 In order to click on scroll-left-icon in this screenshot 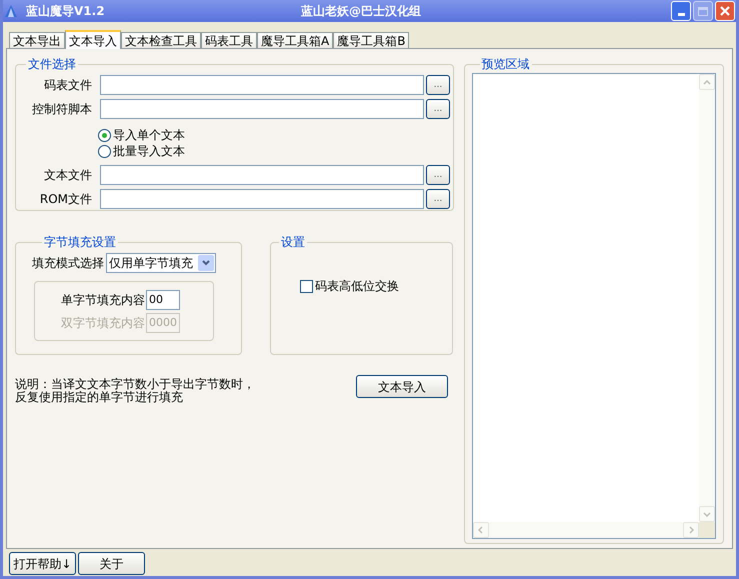, I will do `click(480, 530)`.